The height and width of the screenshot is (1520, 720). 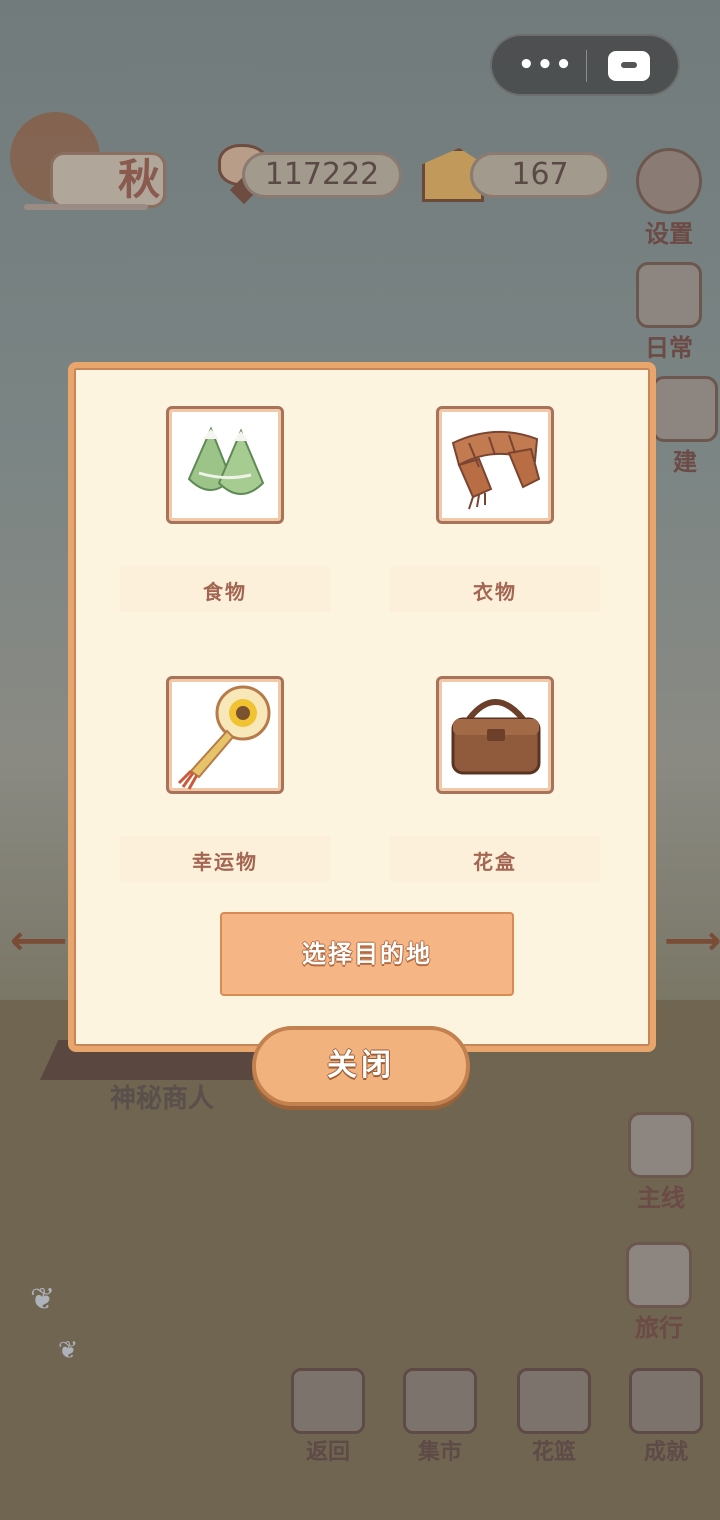 What do you see at coordinates (327, 1452) in the screenshot?
I see `nav-back-label: 返回` at bounding box center [327, 1452].